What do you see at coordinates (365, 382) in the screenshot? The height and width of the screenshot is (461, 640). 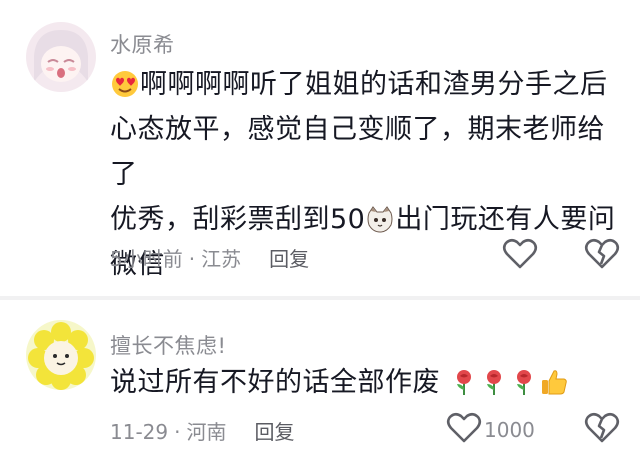 I see `comment-text: 说过所有不好的话全部作废` at bounding box center [365, 382].